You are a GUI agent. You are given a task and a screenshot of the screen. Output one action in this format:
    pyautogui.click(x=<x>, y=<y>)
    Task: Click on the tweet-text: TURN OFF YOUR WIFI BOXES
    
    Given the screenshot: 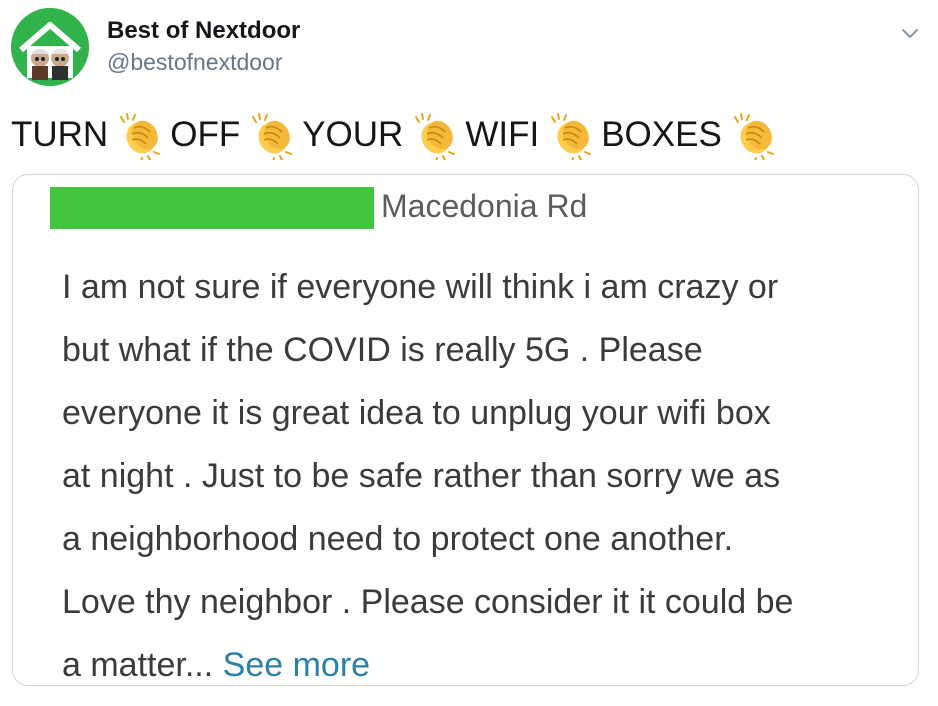 What is the action you would take?
    pyautogui.click(x=397, y=135)
    